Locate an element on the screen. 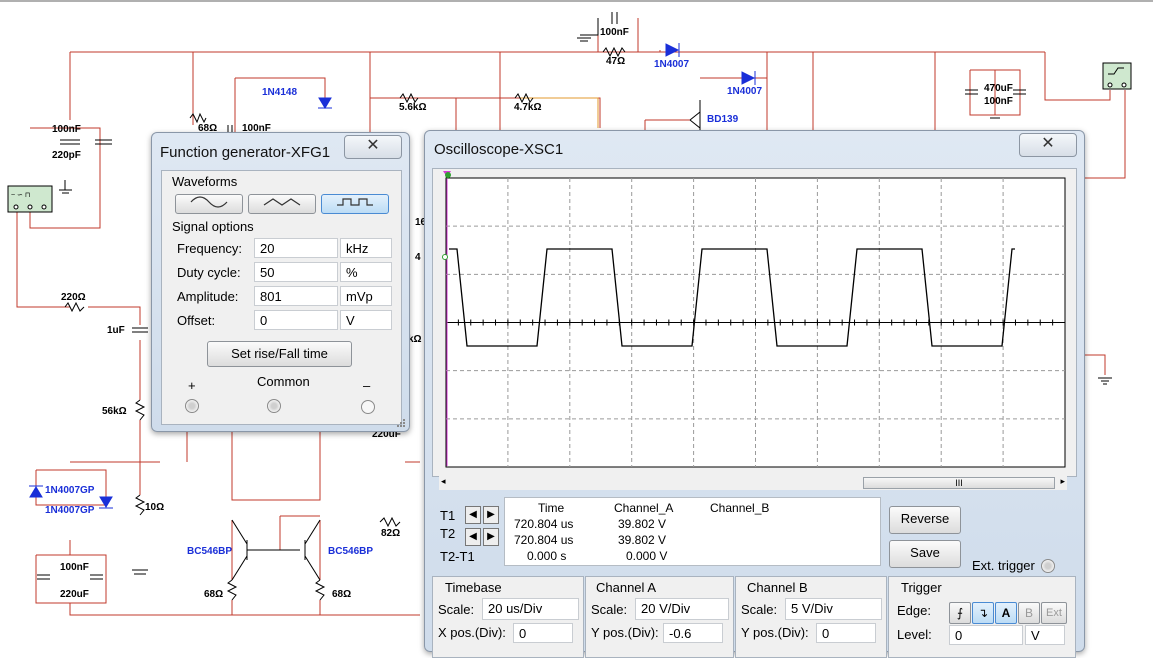 This screenshot has width=1153, height=658. function-generator-close-button: ✕ is located at coordinates (373, 147).